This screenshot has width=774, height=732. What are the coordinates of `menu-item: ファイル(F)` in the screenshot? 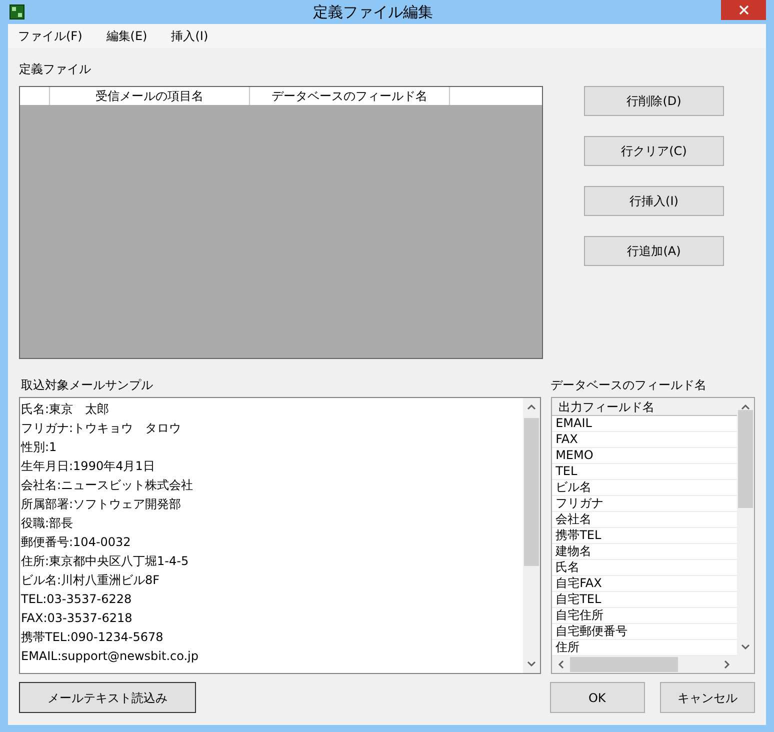 It's located at (50, 36).